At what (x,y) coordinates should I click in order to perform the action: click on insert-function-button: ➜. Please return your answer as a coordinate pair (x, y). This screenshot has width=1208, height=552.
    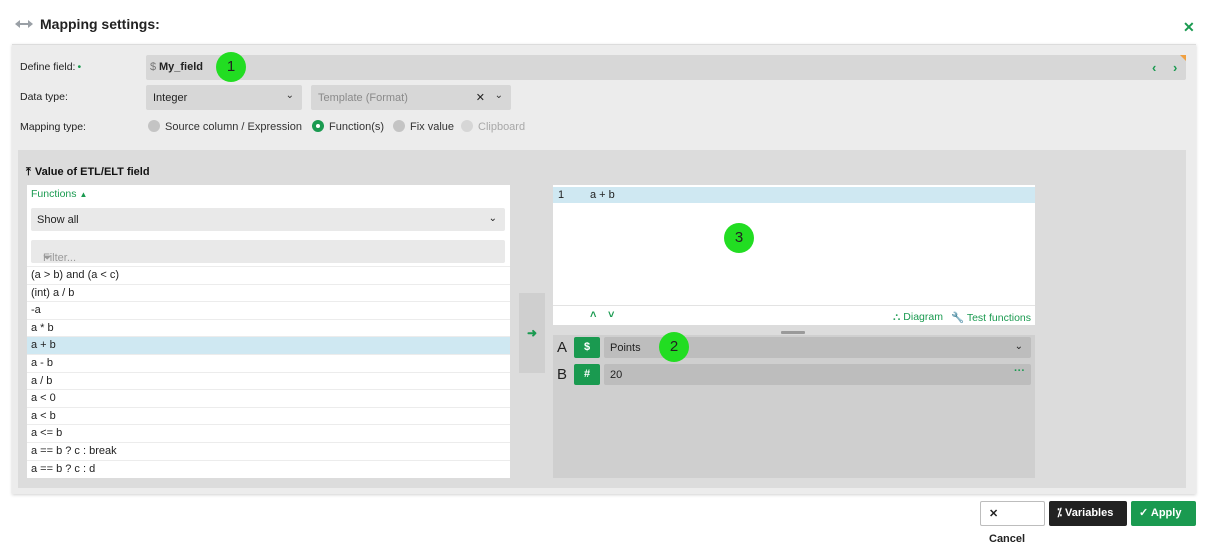
    Looking at the image, I should click on (532, 333).